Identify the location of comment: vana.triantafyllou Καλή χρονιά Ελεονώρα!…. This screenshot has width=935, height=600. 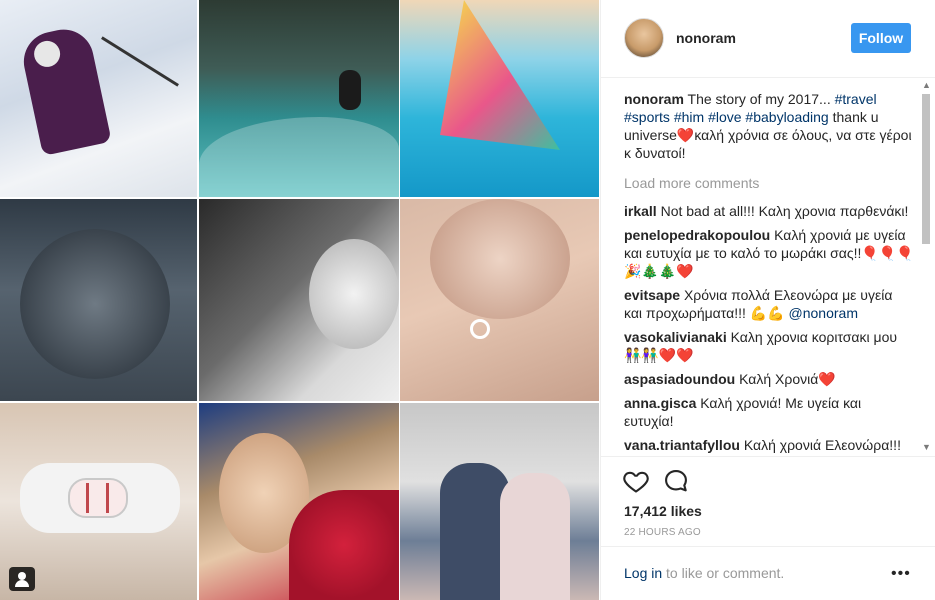
(769, 445).